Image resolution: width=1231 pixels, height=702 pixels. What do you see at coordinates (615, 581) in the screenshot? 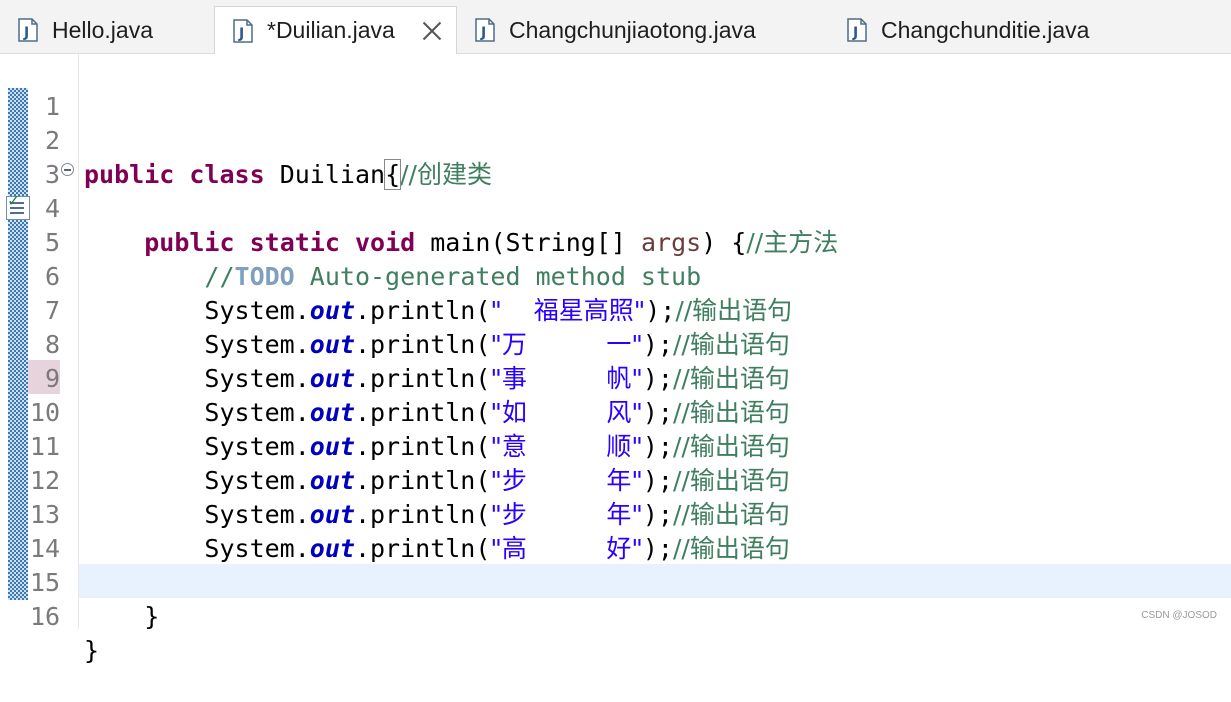
I see `code-line: 15 }` at bounding box center [615, 581].